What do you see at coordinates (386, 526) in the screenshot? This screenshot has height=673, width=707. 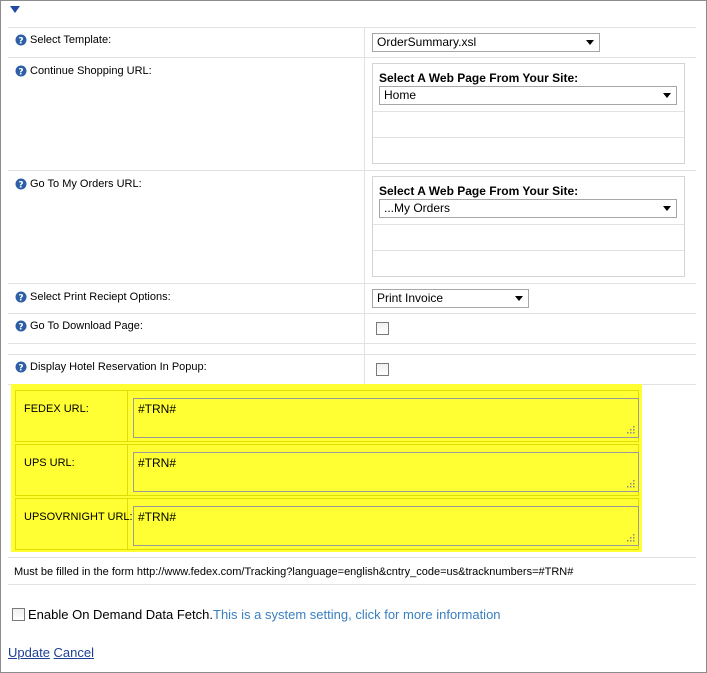 I see `upsovrnight-url-field: #TRN#` at bounding box center [386, 526].